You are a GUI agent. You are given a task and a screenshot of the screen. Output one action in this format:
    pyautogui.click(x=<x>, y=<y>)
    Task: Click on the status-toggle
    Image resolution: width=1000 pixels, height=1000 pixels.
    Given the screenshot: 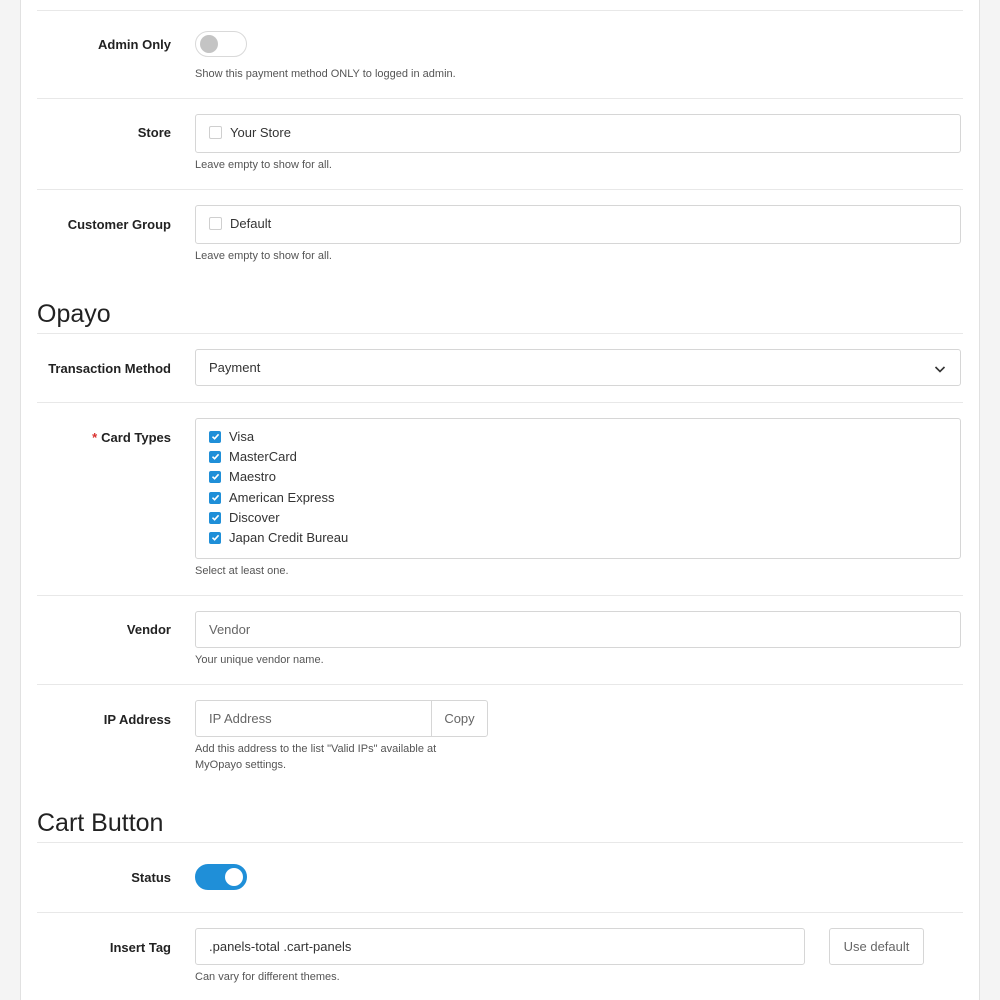 What is the action you would take?
    pyautogui.click(x=221, y=877)
    